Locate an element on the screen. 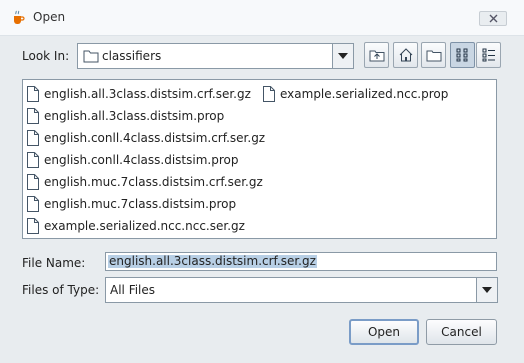  home-button is located at coordinates (405, 55).